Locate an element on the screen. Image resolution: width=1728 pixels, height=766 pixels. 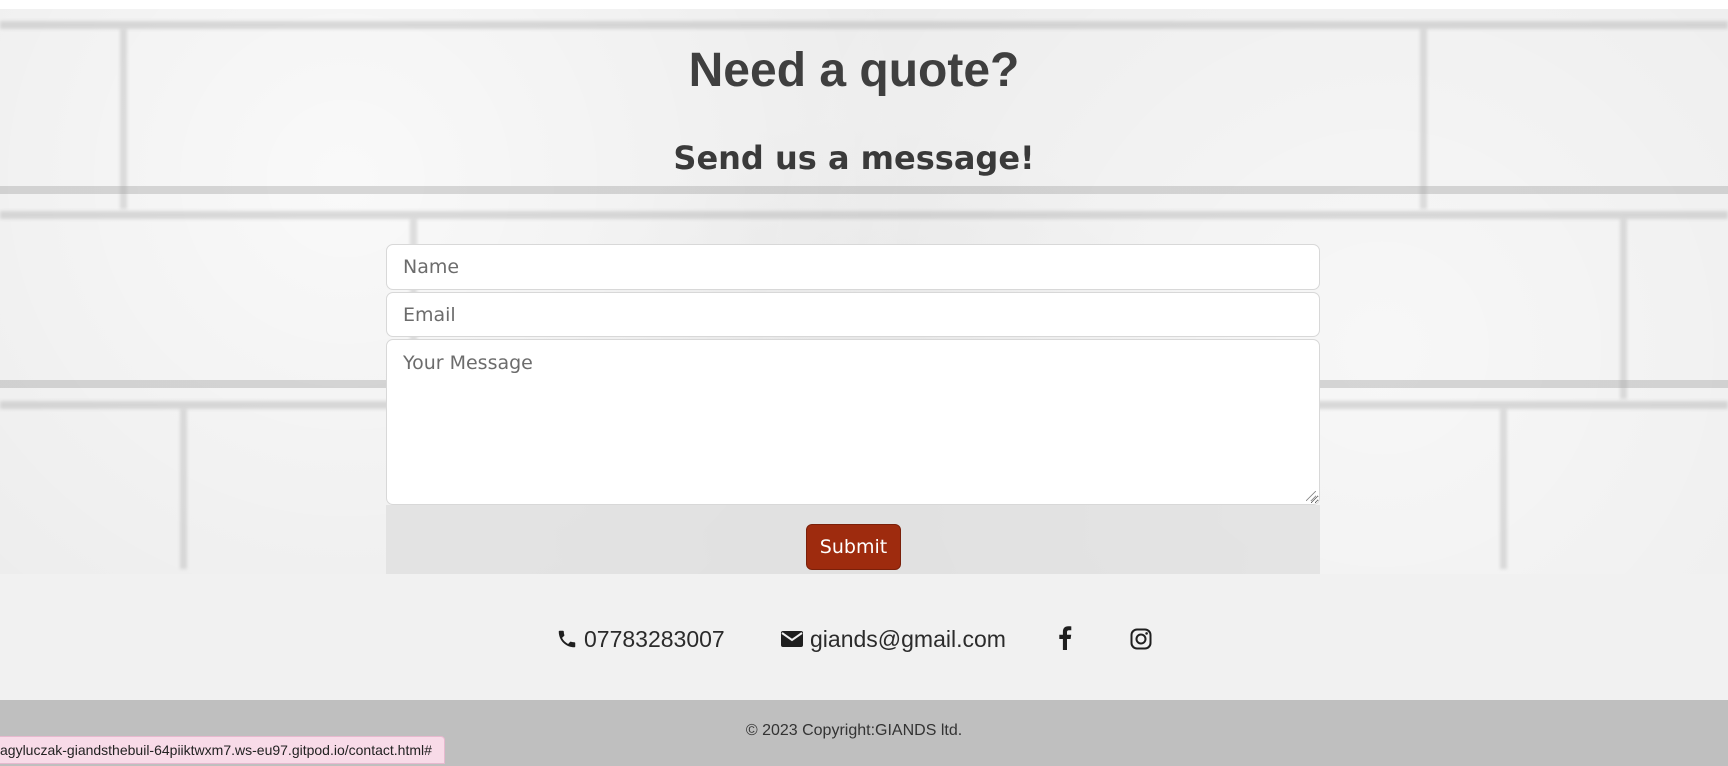
email-field is located at coordinates (853, 314).